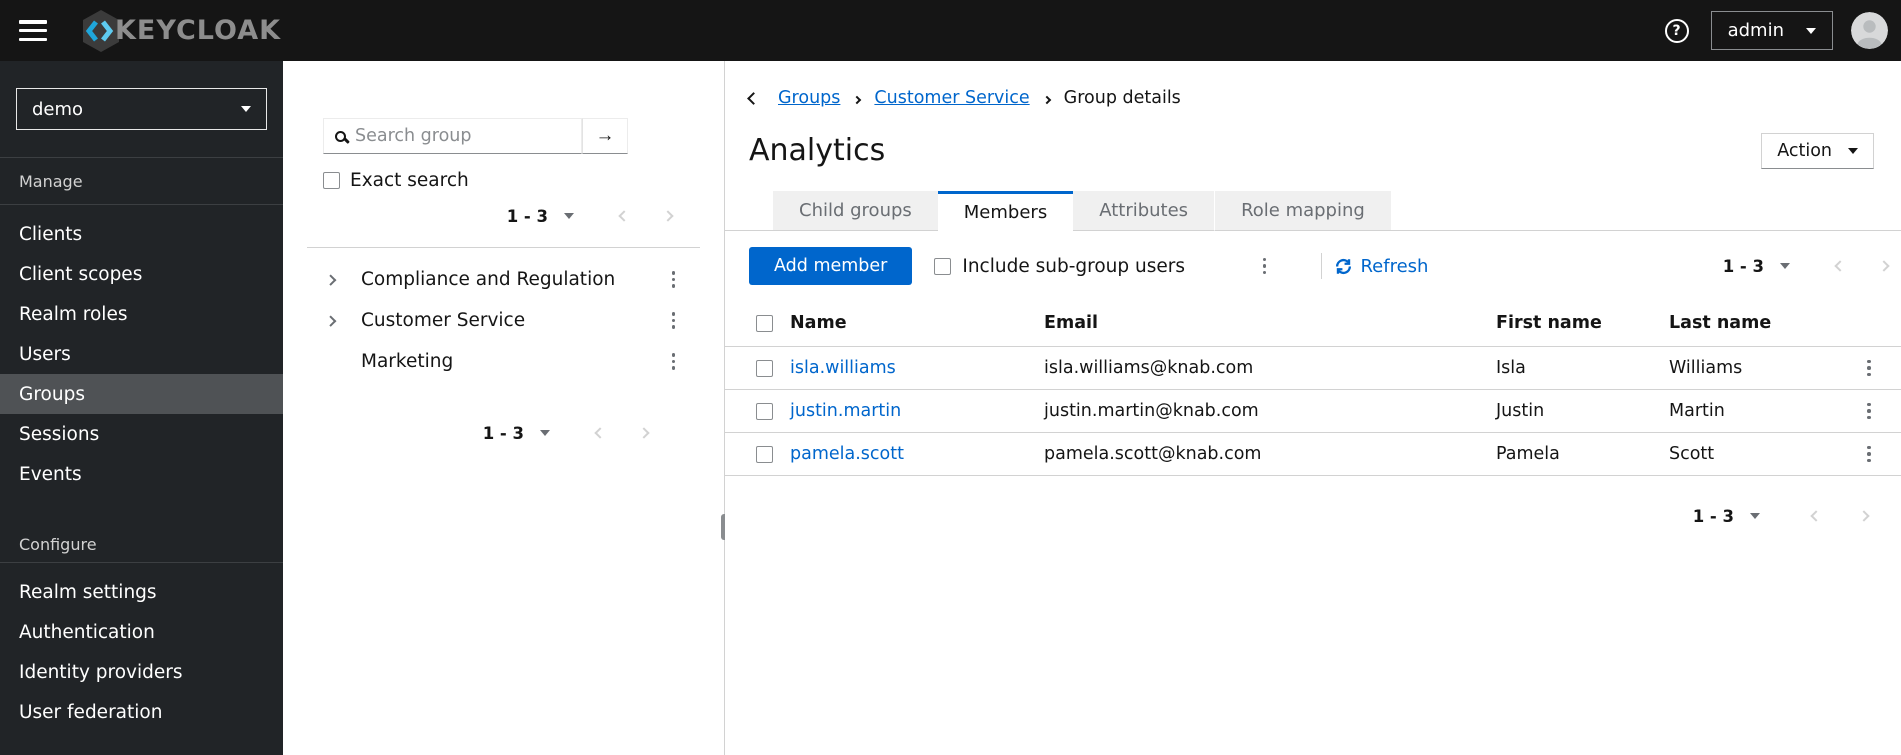 This screenshot has width=1901, height=755. What do you see at coordinates (409, 180) in the screenshot?
I see `exact-search-label: Exact search` at bounding box center [409, 180].